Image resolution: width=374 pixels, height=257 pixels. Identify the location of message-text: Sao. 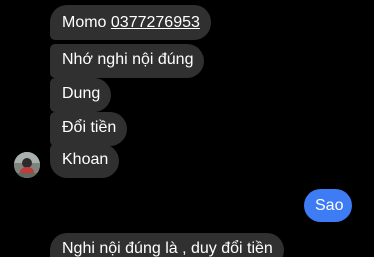
(329, 205).